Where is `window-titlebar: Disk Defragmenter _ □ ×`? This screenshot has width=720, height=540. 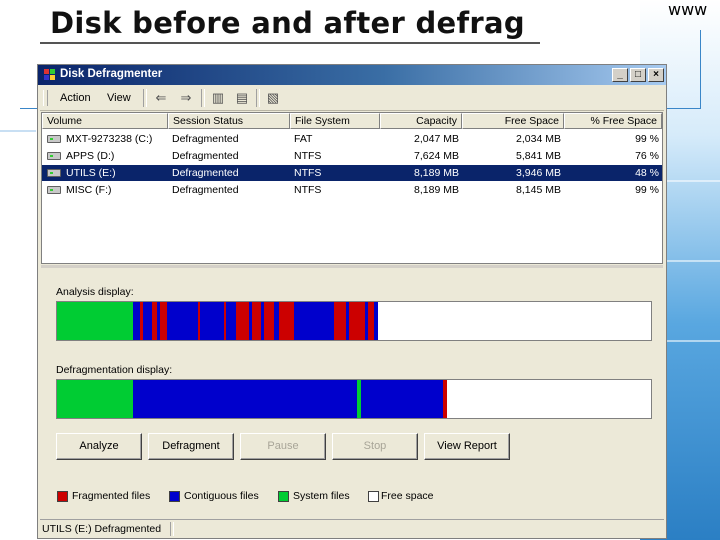 window-titlebar: Disk Defragmenter _ □ × is located at coordinates (352, 75).